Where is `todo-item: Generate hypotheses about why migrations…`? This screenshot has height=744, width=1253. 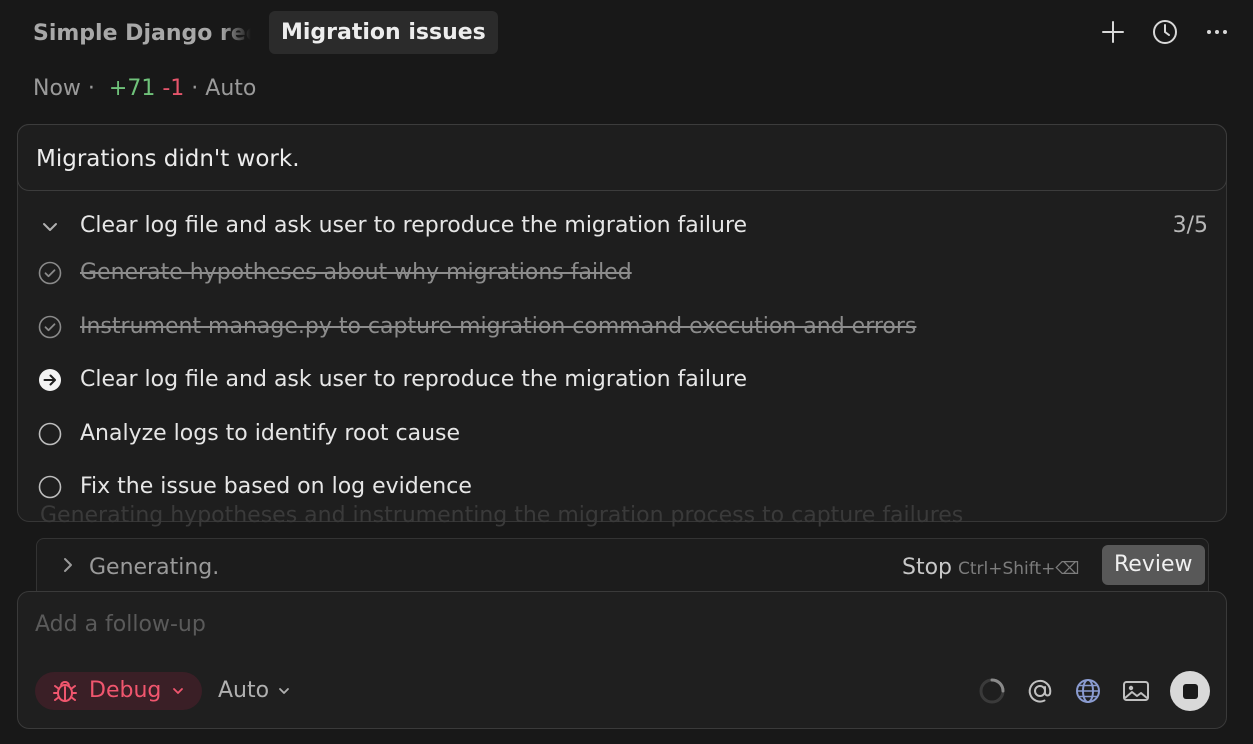 todo-item: Generate hypotheses about why migrations… is located at coordinates (622, 274).